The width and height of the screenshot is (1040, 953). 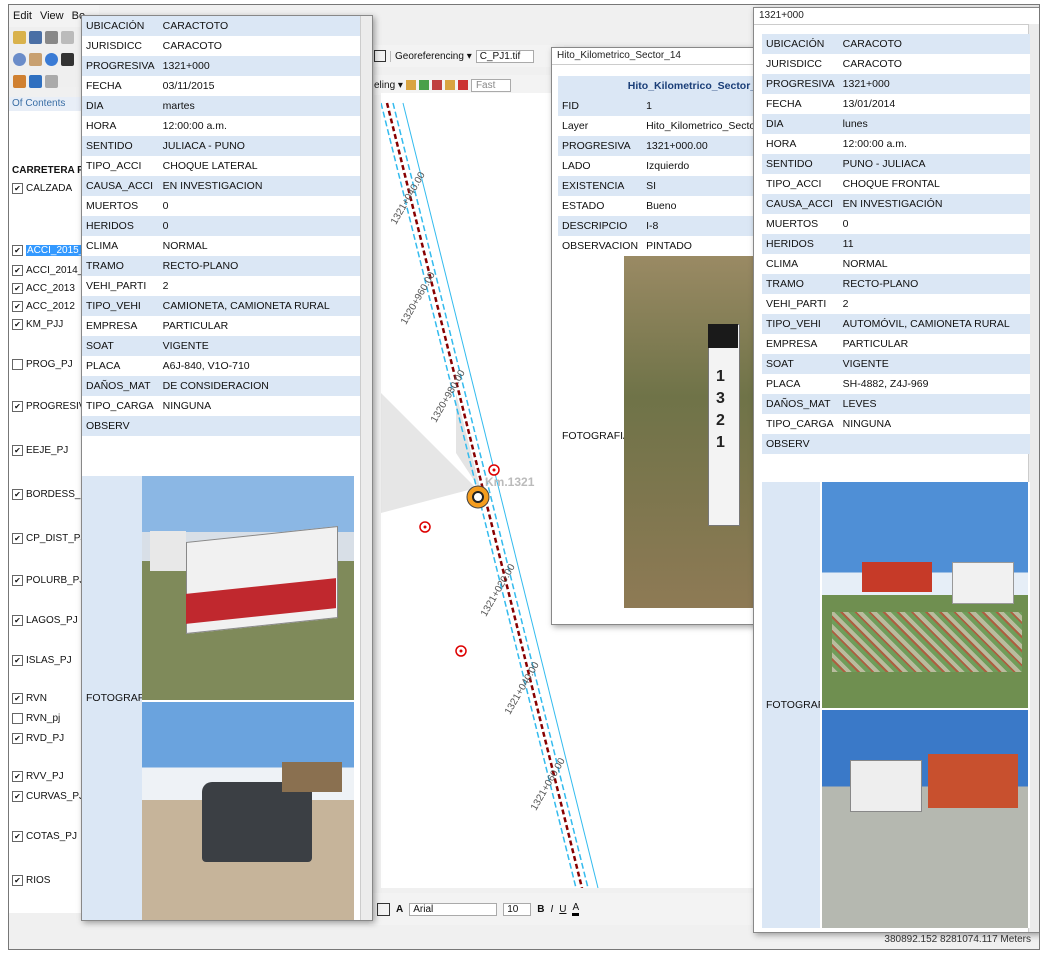 What do you see at coordinates (19, 59) in the screenshot?
I see `zoom-in-icon` at bounding box center [19, 59].